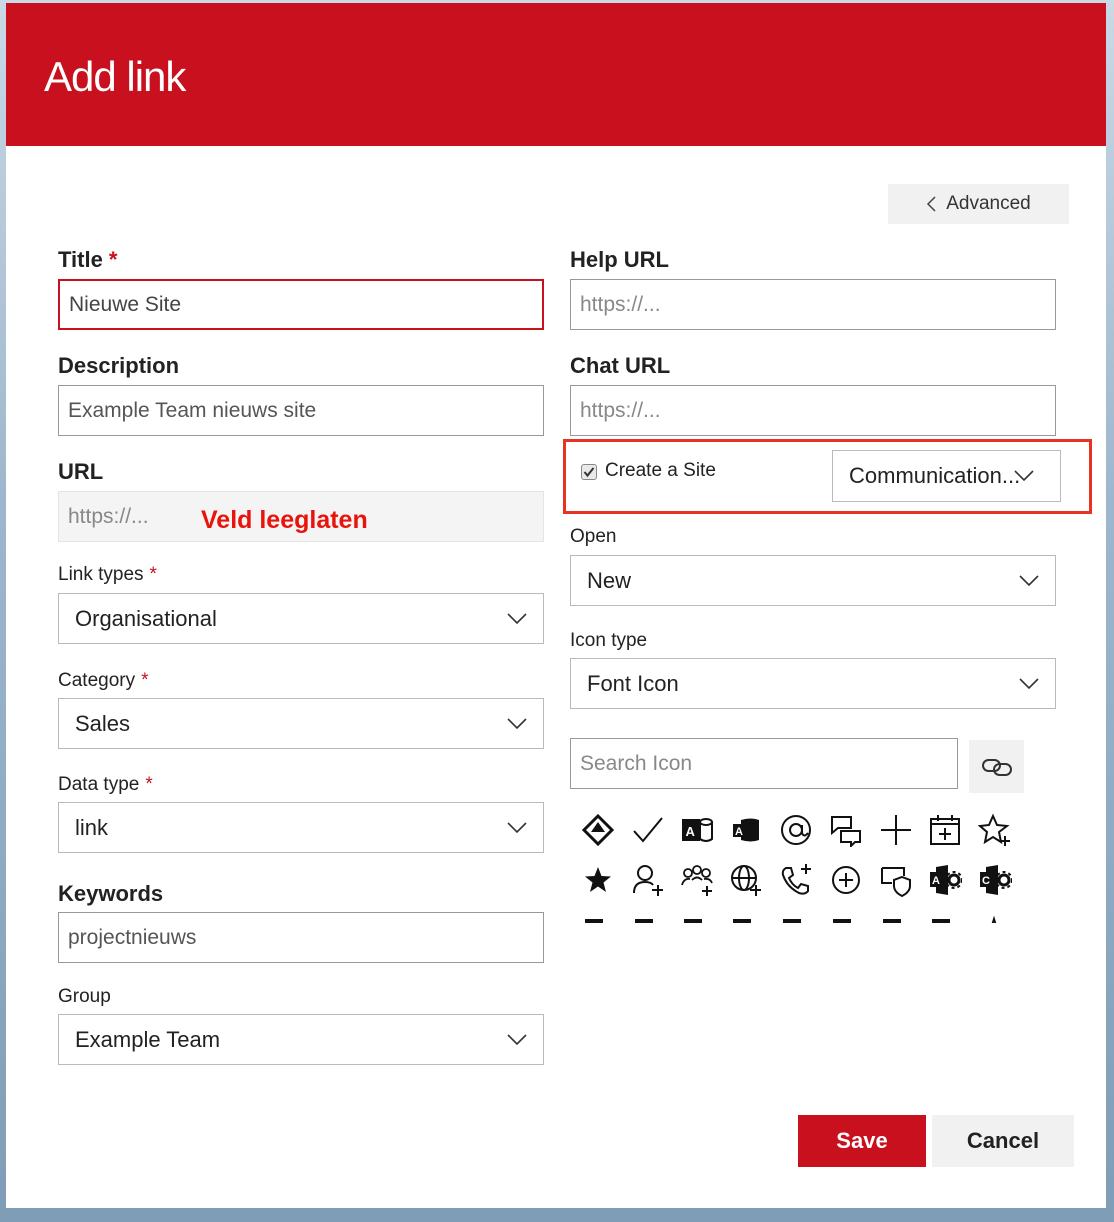  I want to click on dialog-title: Add link, so click(115, 76).